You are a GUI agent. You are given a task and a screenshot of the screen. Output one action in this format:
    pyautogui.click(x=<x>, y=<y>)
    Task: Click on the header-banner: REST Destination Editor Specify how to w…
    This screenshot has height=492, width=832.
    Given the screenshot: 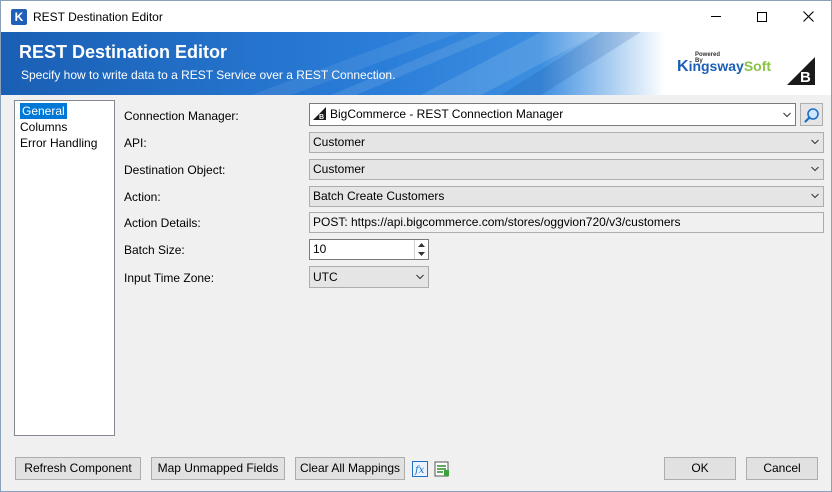 What is the action you would take?
    pyautogui.click(x=416, y=63)
    